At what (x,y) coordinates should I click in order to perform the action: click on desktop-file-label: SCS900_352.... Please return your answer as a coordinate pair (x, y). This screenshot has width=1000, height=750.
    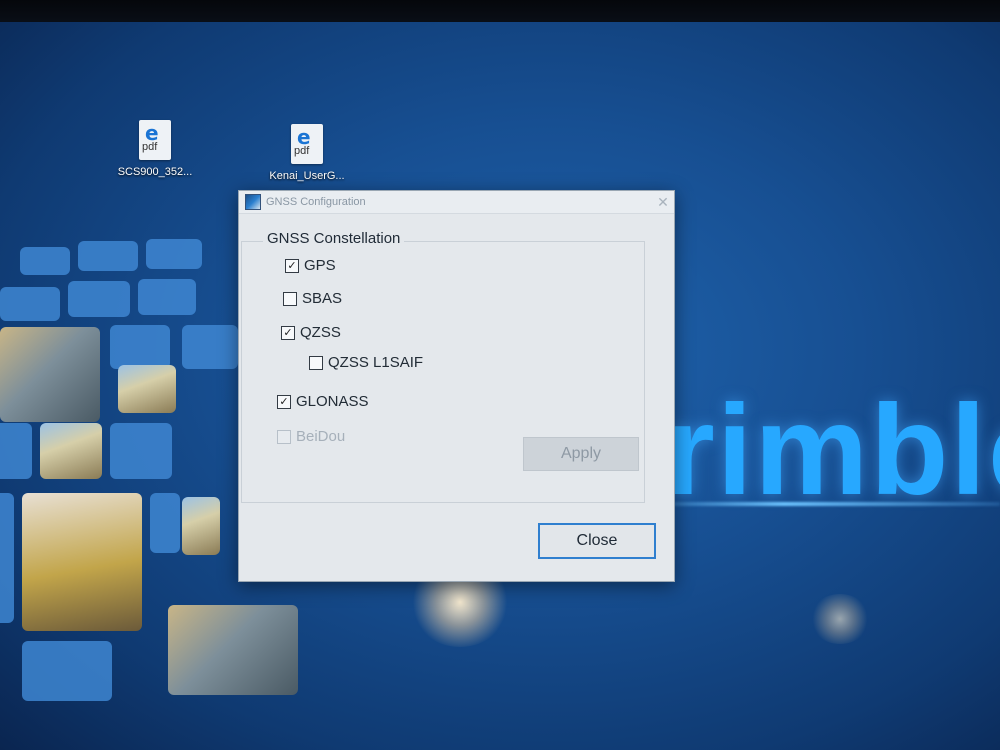
    Looking at the image, I should click on (155, 172).